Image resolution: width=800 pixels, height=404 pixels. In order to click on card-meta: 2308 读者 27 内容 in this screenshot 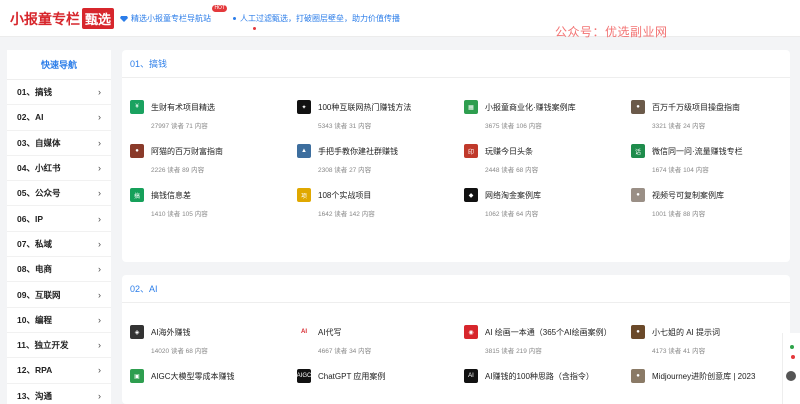, I will do `click(345, 170)`.